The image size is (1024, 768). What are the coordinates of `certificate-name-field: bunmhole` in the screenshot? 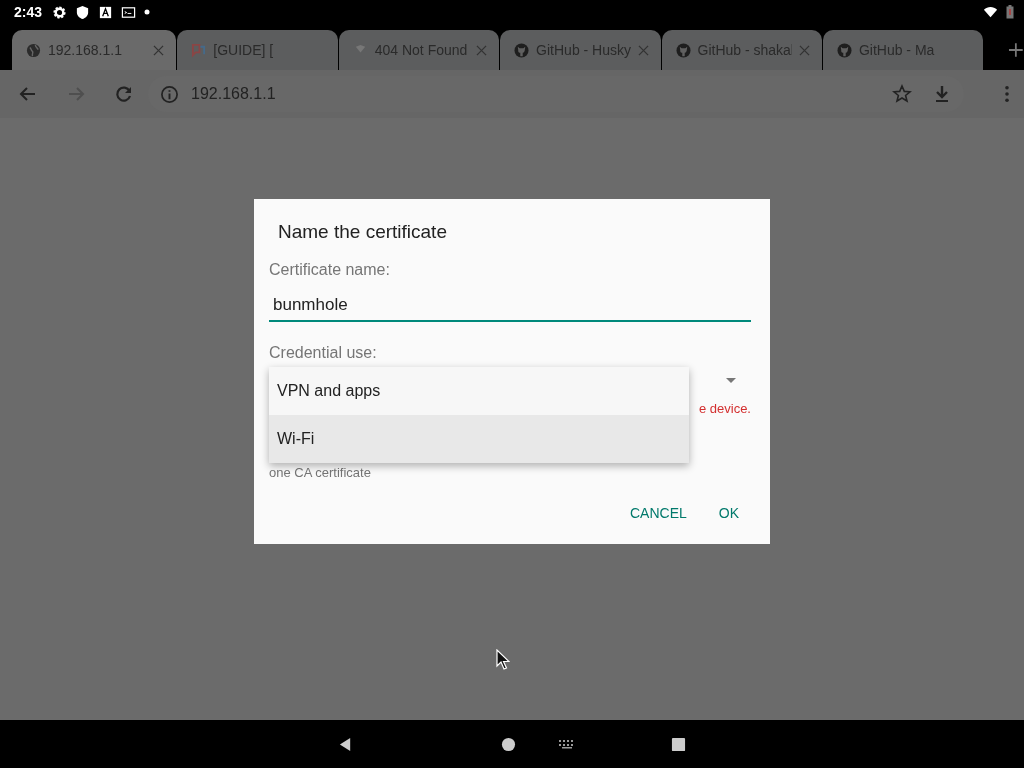 It's located at (510, 307).